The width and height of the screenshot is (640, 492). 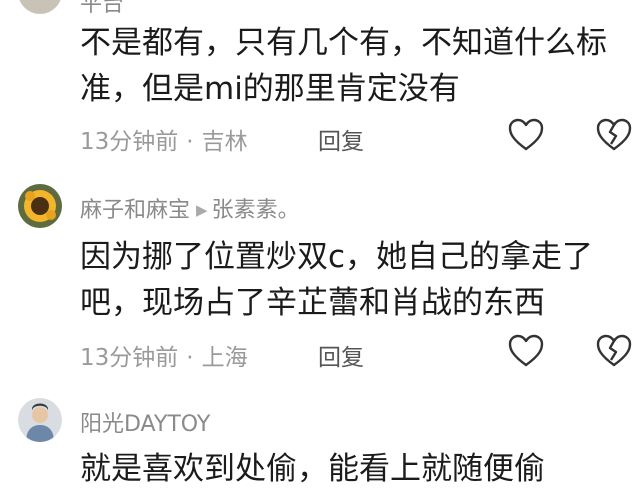 I want to click on person-avatar-image, so click(x=40, y=420).